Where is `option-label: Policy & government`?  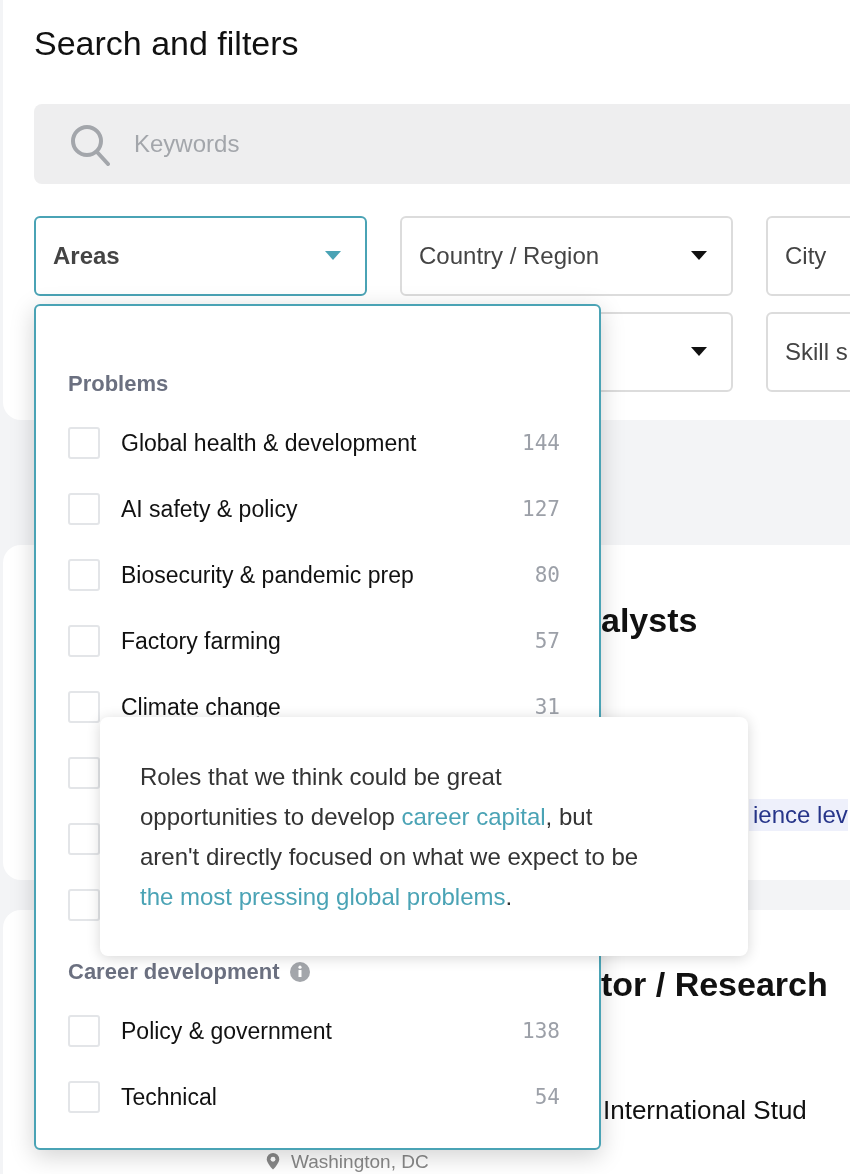
option-label: Policy & government is located at coordinates (322, 1031).